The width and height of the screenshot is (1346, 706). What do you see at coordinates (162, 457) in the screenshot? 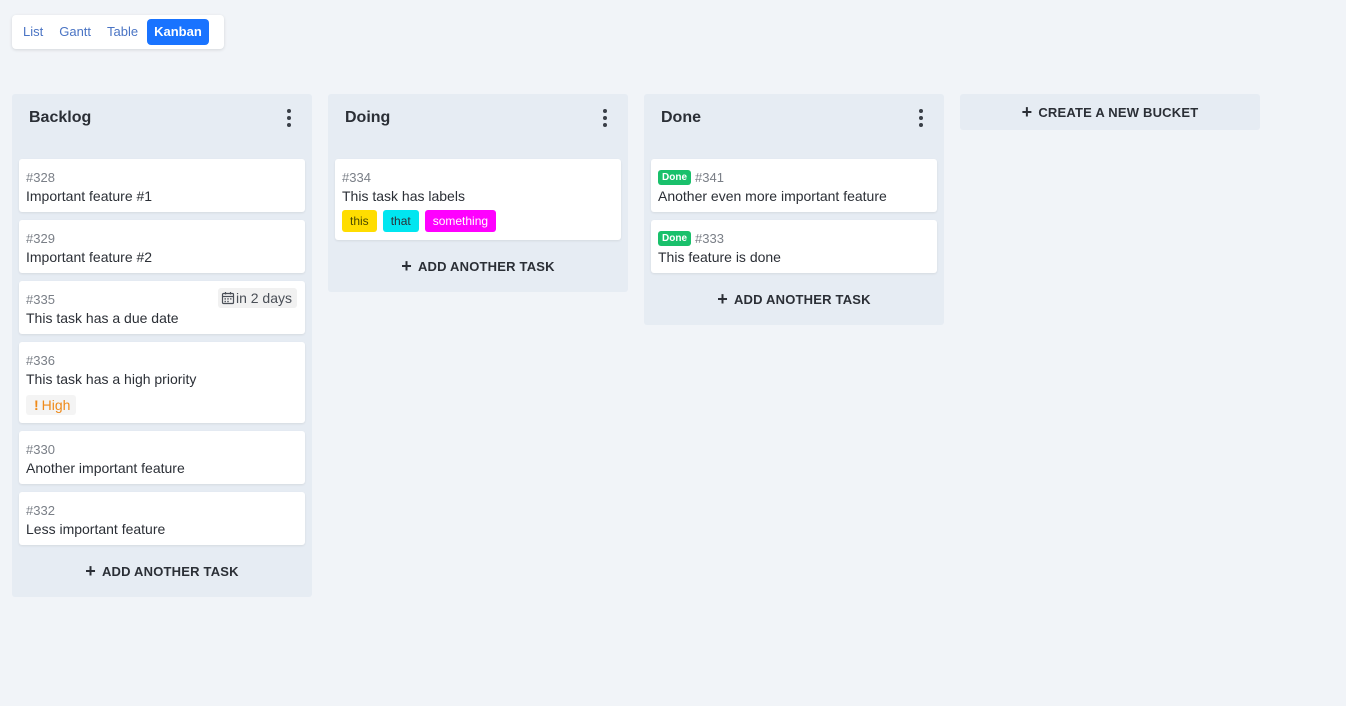
I see `task-card: #330 Another important feature` at bounding box center [162, 457].